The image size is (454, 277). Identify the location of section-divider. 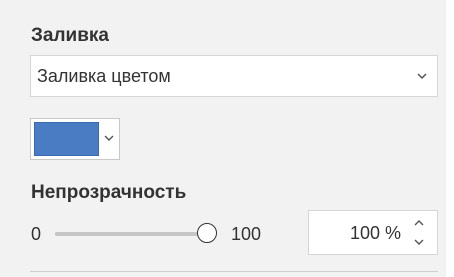
(234, 271).